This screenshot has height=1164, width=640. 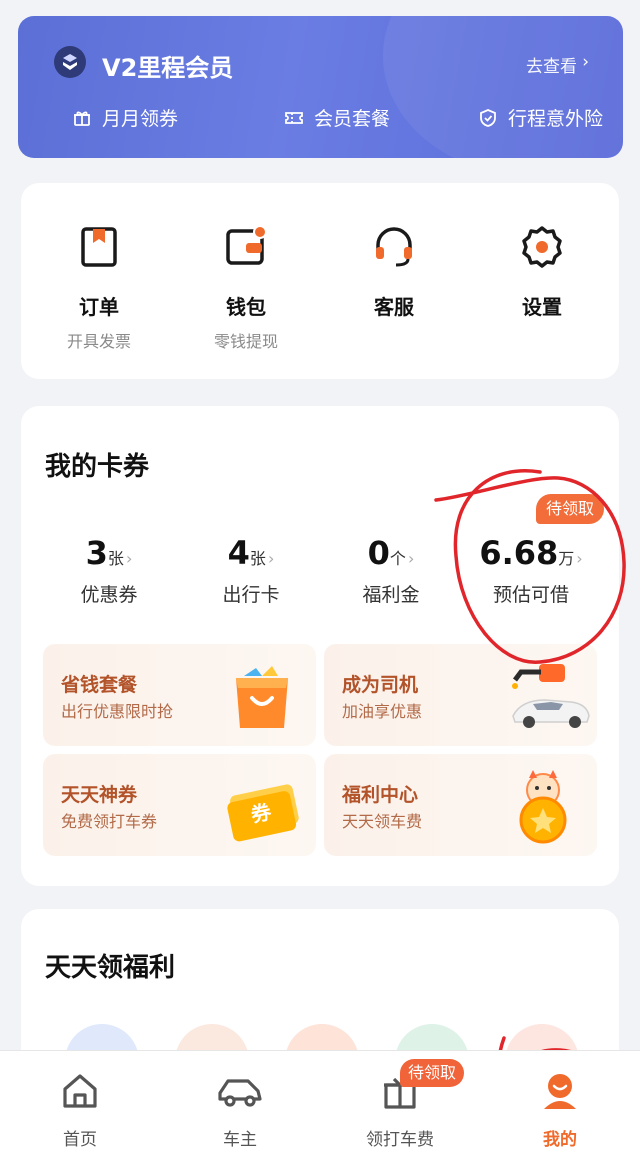 What do you see at coordinates (391, 570) in the screenshot?
I see `welfare-fund-stat: 0个 › 福利金` at bounding box center [391, 570].